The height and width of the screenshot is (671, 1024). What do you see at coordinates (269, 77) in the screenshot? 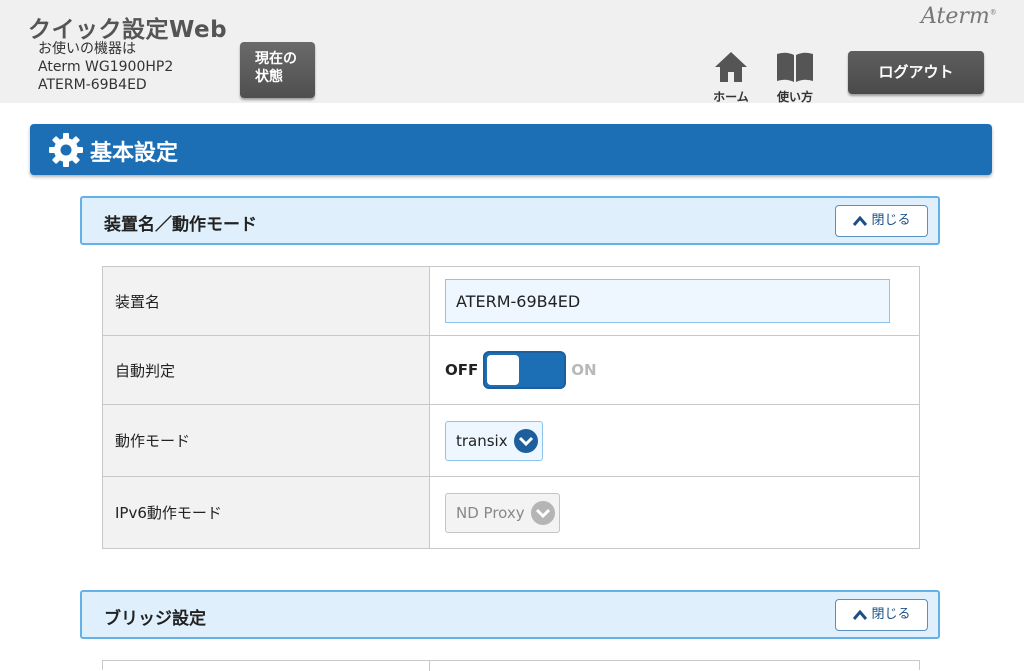
I see `status-button-line2: 状態` at bounding box center [269, 77].